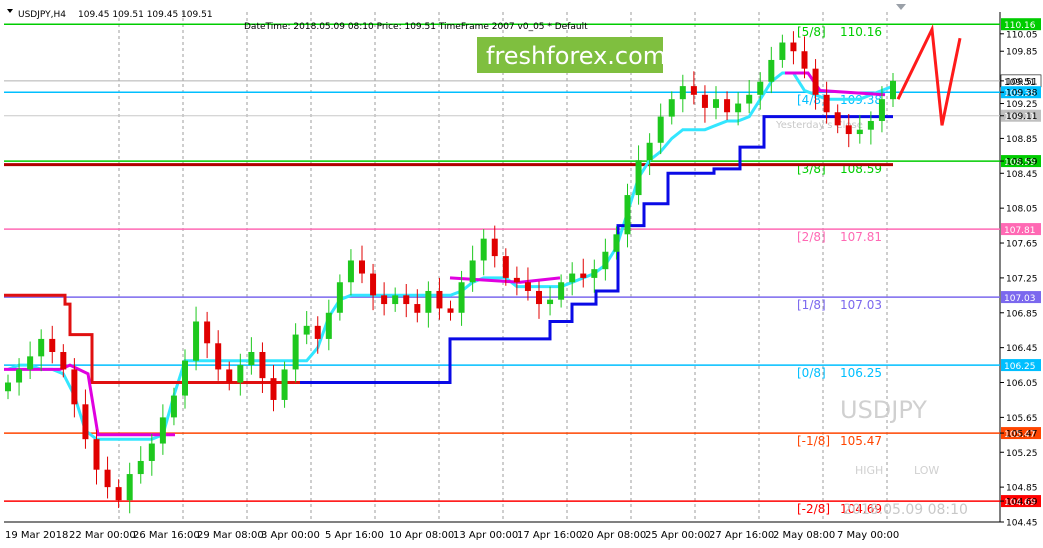 This screenshot has height=548, width=1043. I want to click on x-tick-label: 13 Apr 00:00, so click(485, 535).